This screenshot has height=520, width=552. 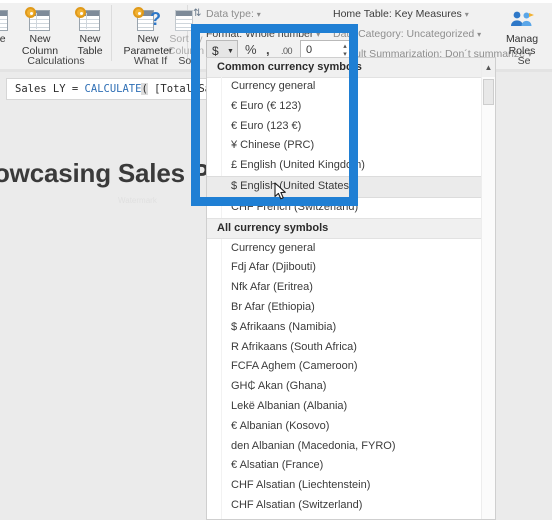 I want to click on chevron-down-icon: ▼, so click(x=230, y=51).